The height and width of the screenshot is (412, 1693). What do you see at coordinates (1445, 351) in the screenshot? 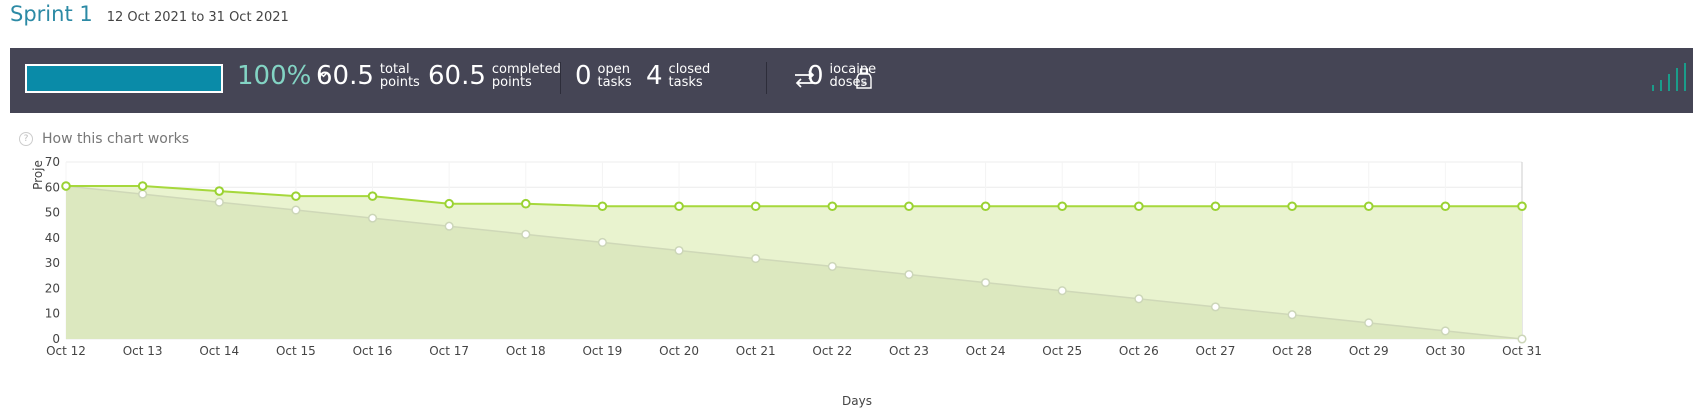
I see `x-tick-label: Oct 30` at bounding box center [1445, 351].